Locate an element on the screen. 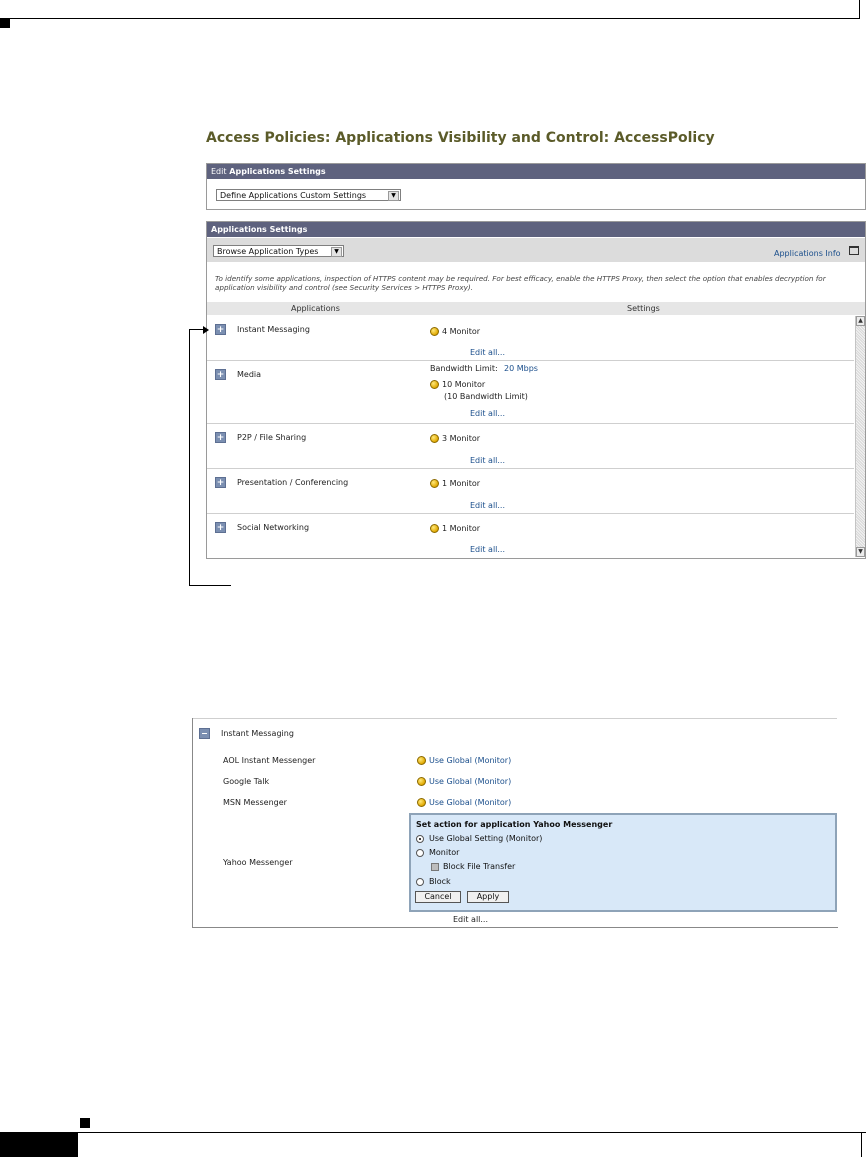  block-label: Block is located at coordinates (440, 881).